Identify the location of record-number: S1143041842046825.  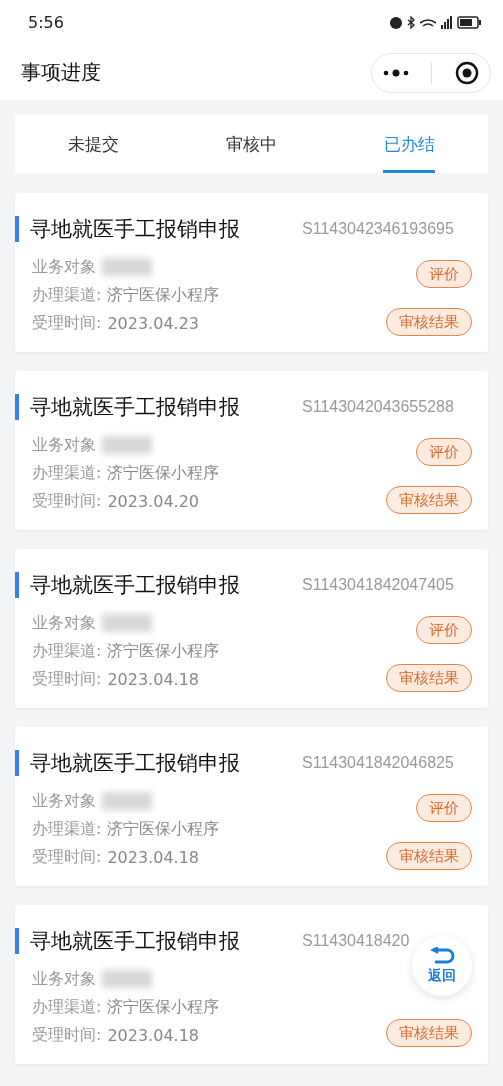
(378, 763).